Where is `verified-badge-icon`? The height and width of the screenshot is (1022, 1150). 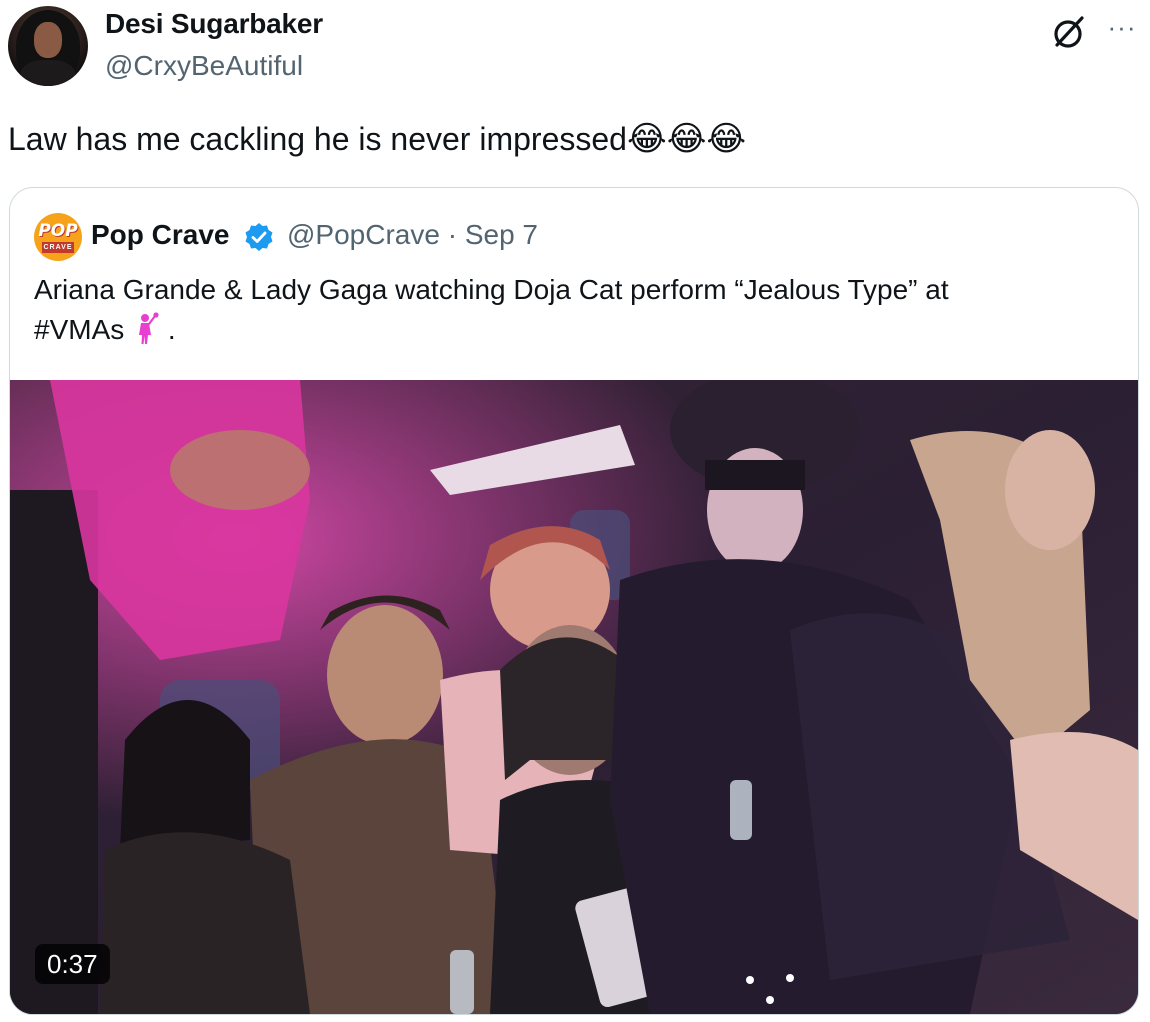 verified-badge-icon is located at coordinates (259, 237).